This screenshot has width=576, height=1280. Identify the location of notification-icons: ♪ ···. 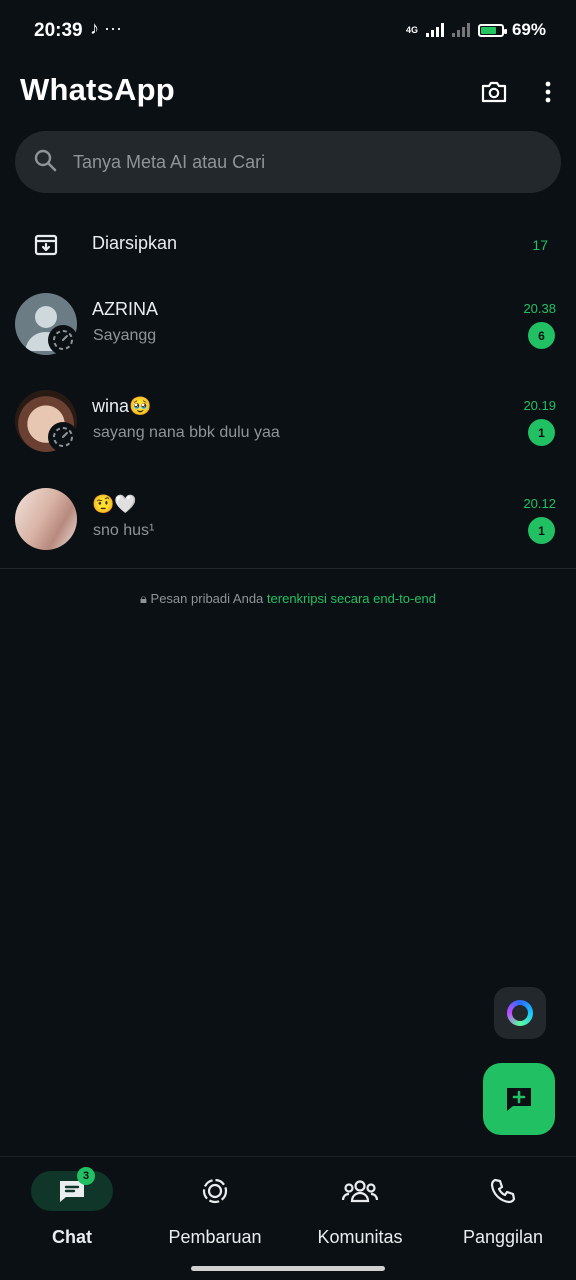
(106, 28).